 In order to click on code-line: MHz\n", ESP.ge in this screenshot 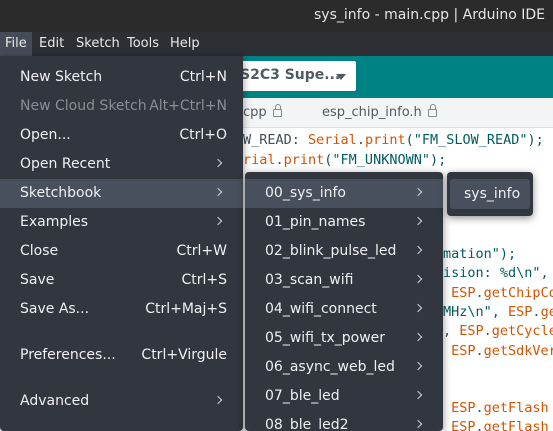, I will do `click(498, 312)`.